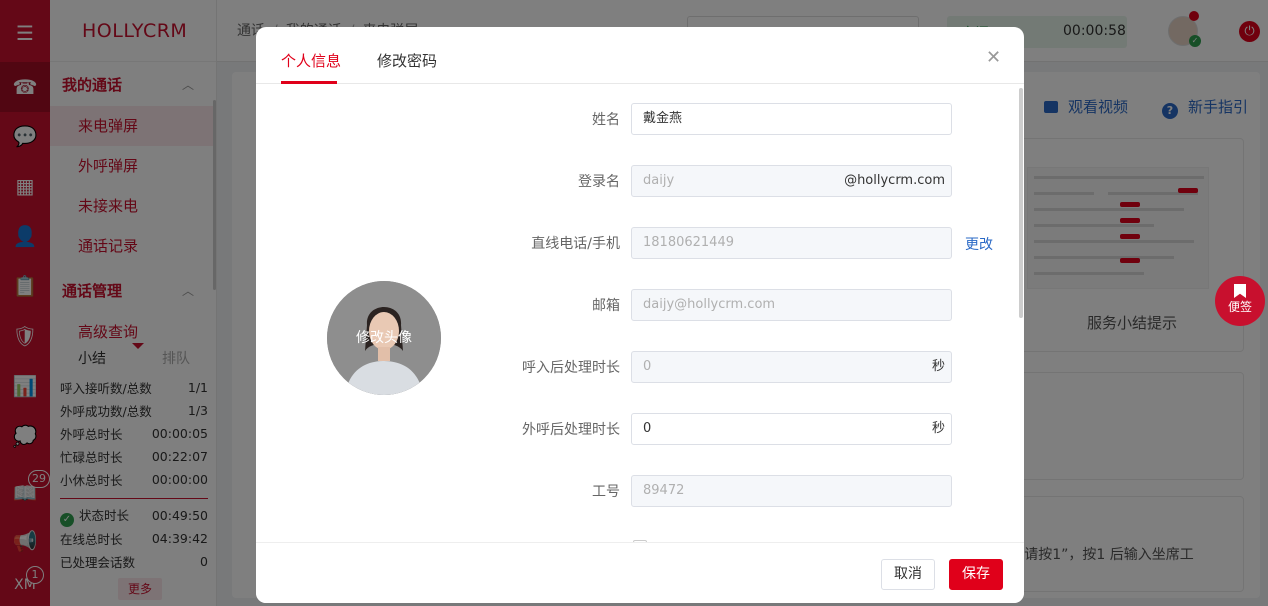  Describe the element at coordinates (659, 180) in the screenshot. I see `login-value: daijy` at that location.